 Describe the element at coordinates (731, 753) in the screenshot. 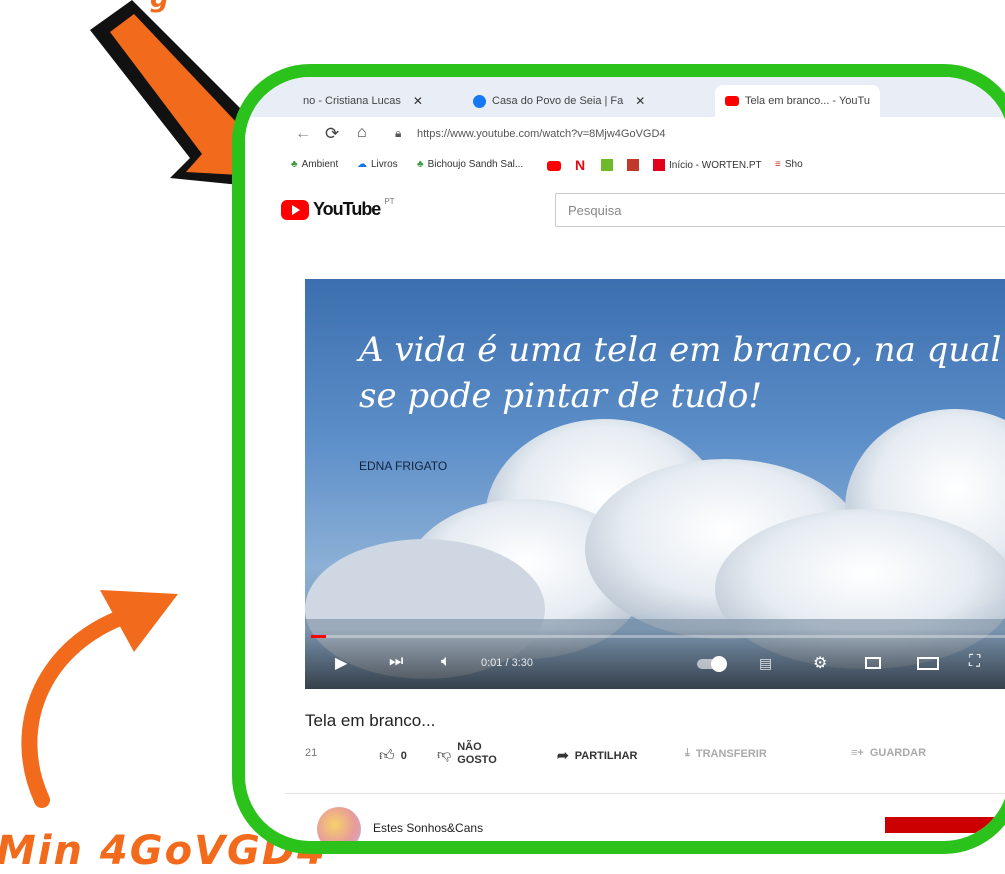

I see `download-label: TRANSFERIR` at that location.